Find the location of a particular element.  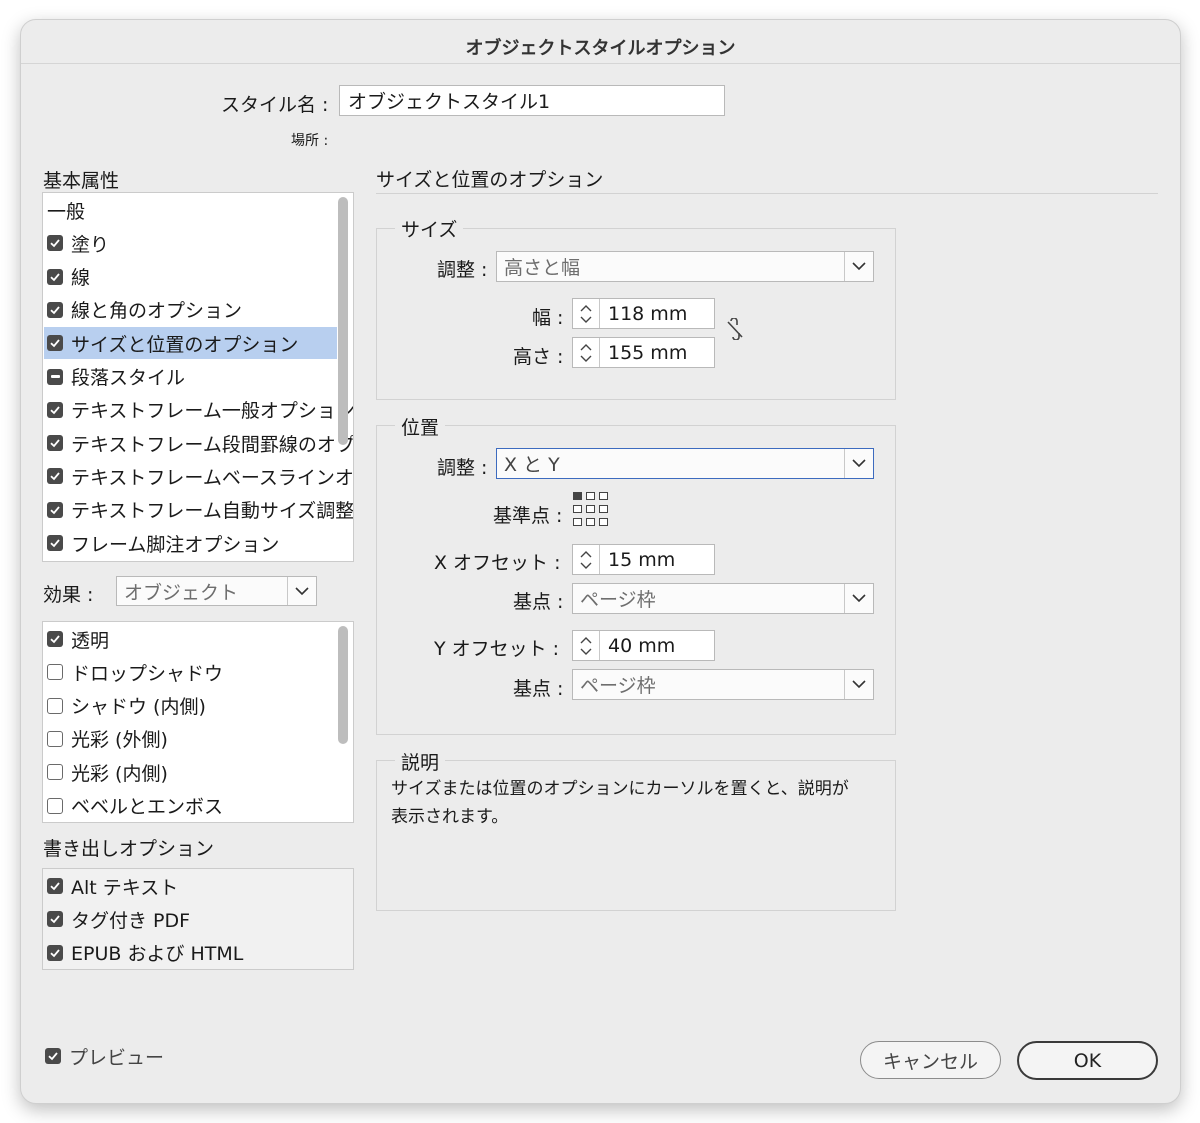

effect-item: ベベルとエンボス is located at coordinates (135, 806).